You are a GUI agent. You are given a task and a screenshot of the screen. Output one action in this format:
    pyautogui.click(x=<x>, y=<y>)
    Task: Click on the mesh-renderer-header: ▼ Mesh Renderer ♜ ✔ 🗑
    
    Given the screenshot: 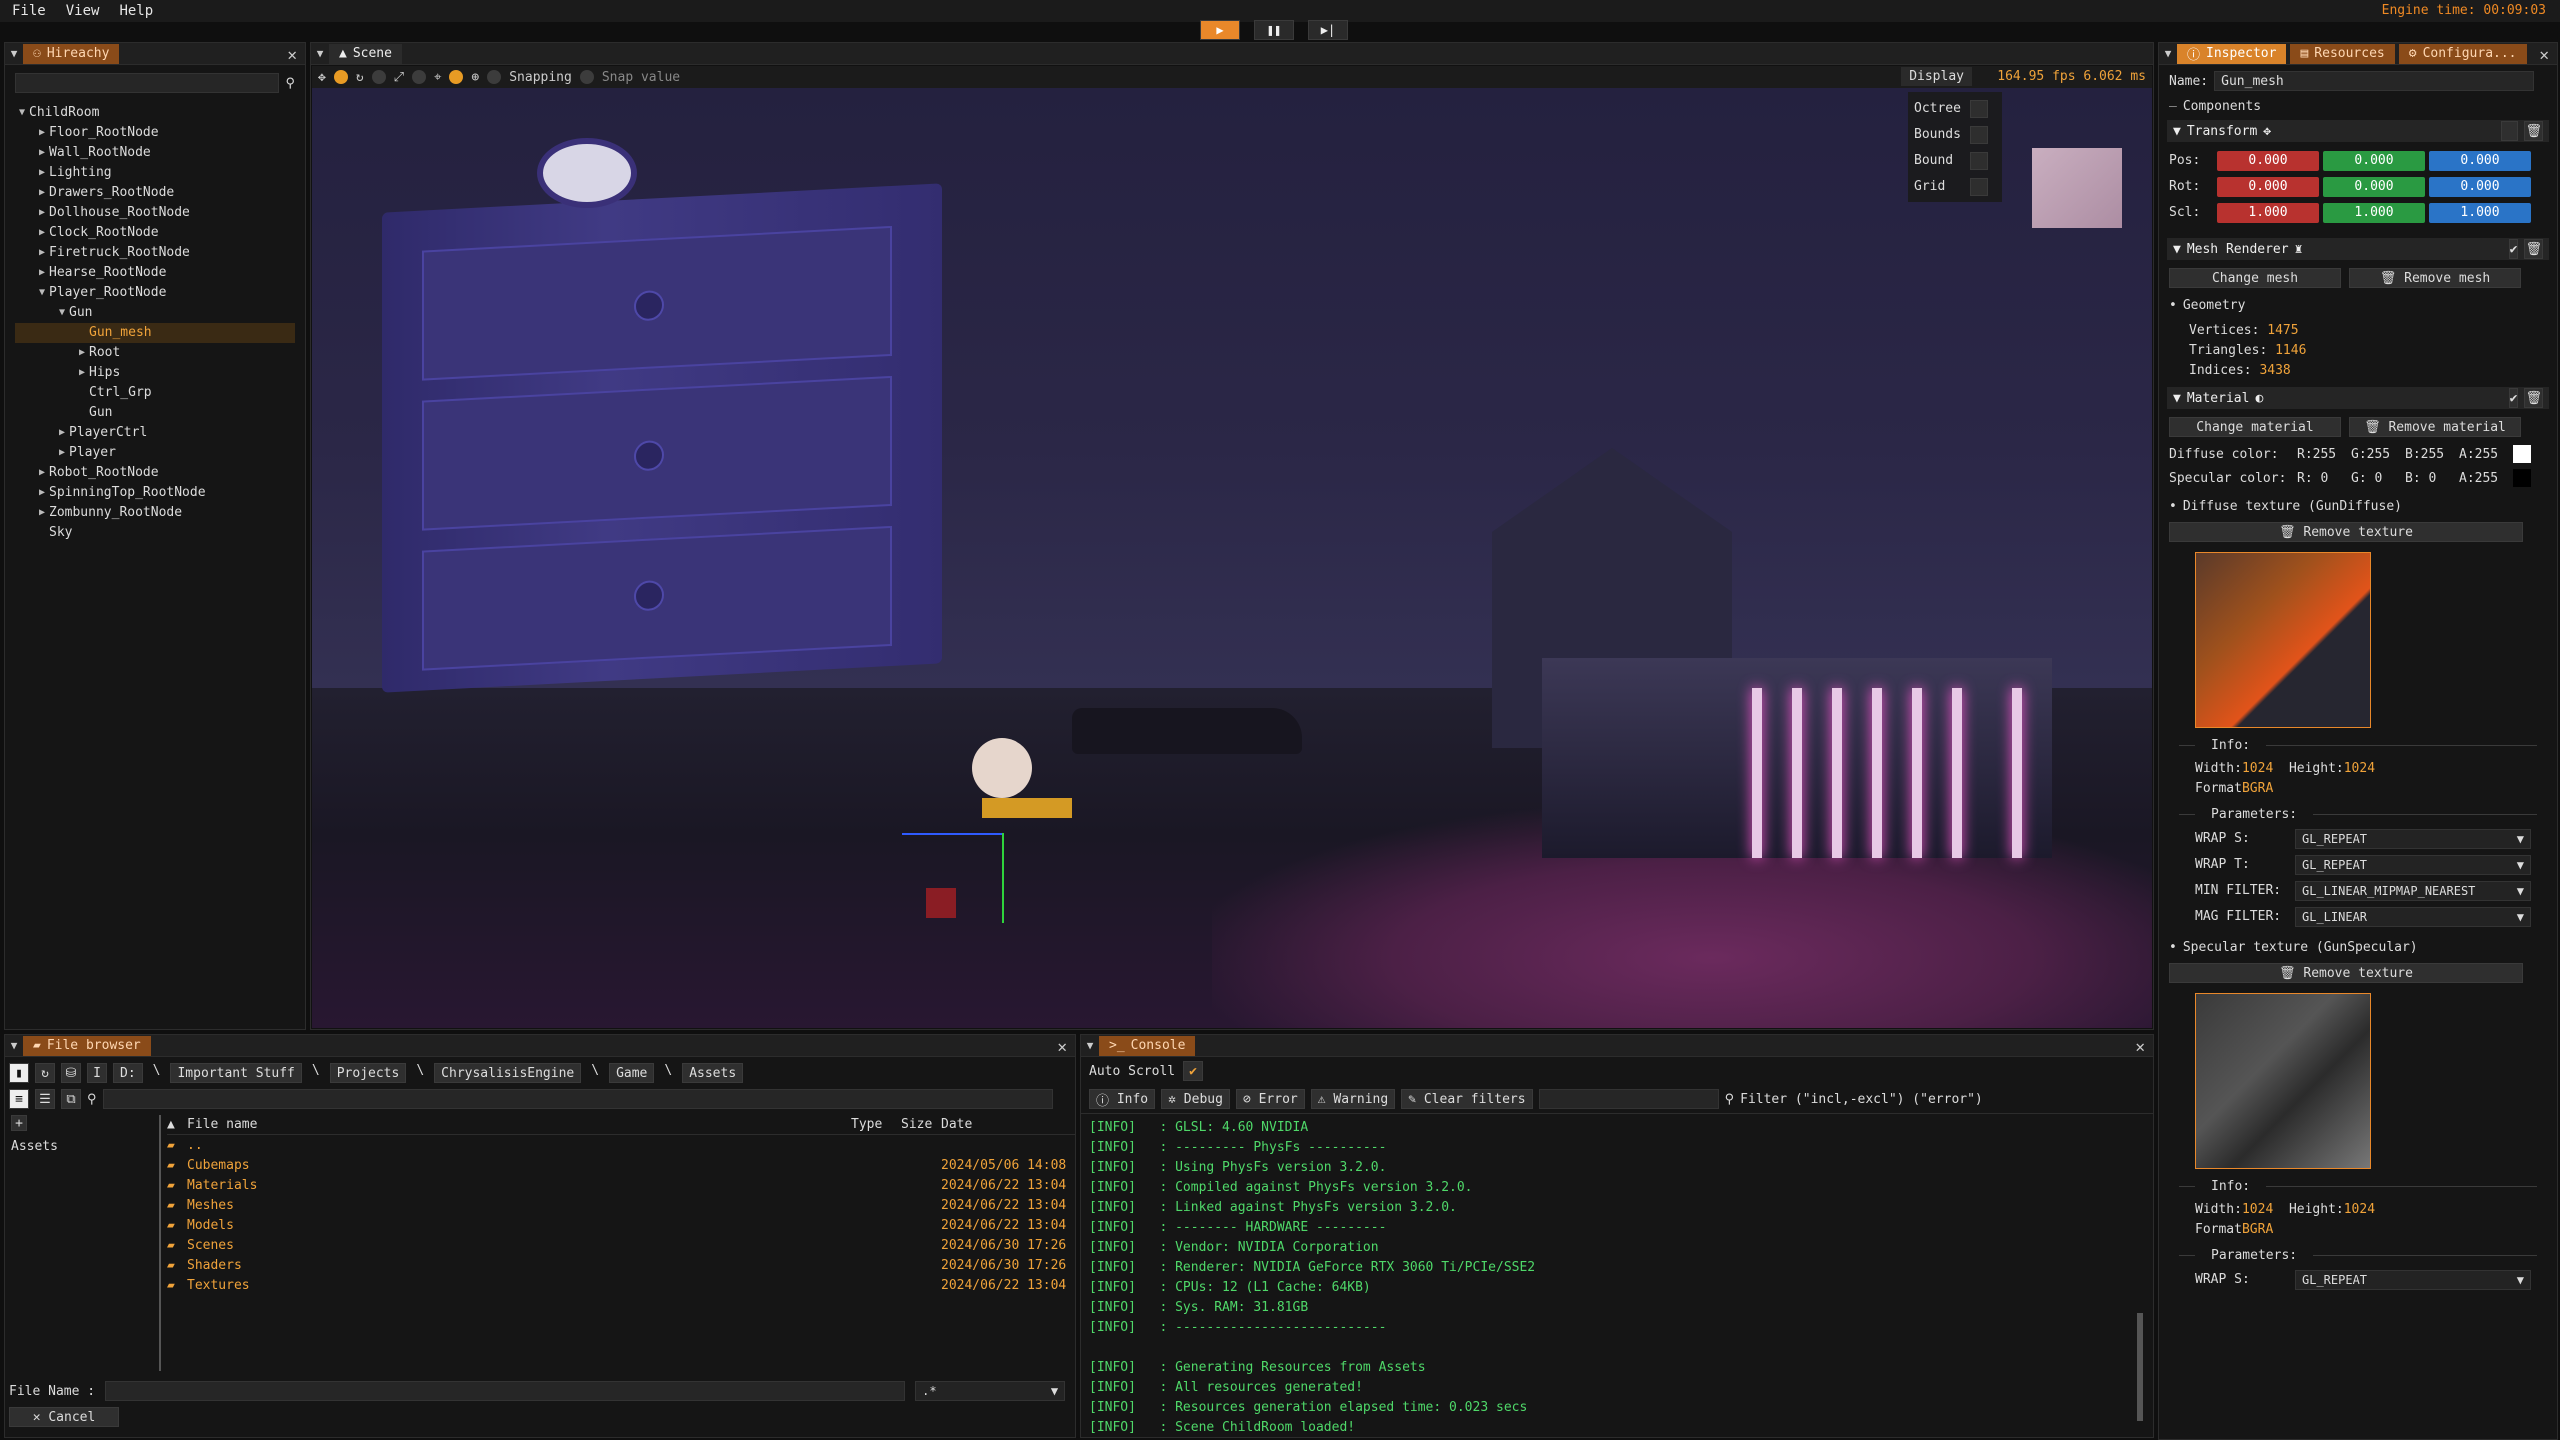 What is the action you would take?
    pyautogui.click(x=2358, y=249)
    